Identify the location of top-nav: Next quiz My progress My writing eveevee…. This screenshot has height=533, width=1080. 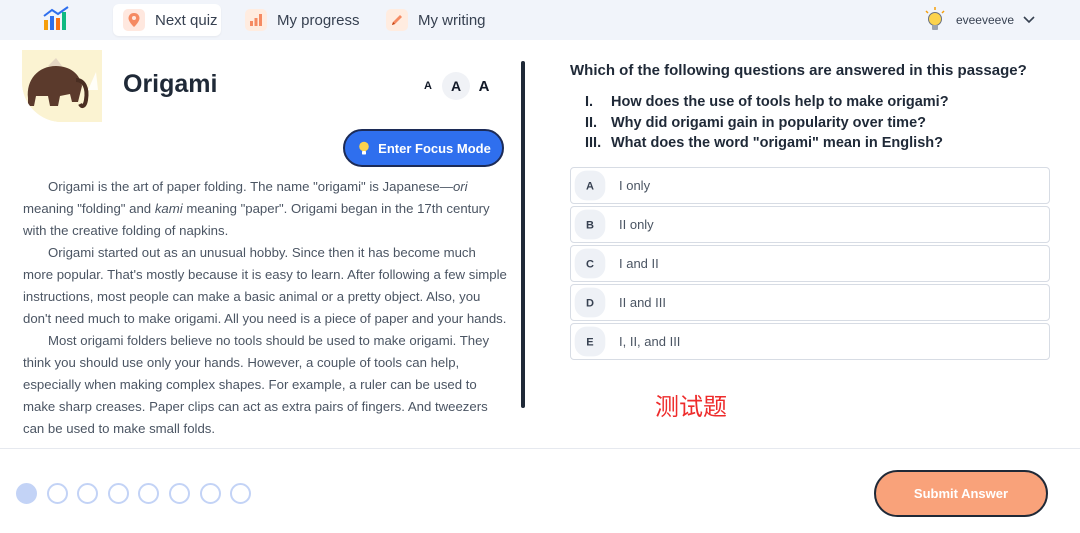
(540, 20).